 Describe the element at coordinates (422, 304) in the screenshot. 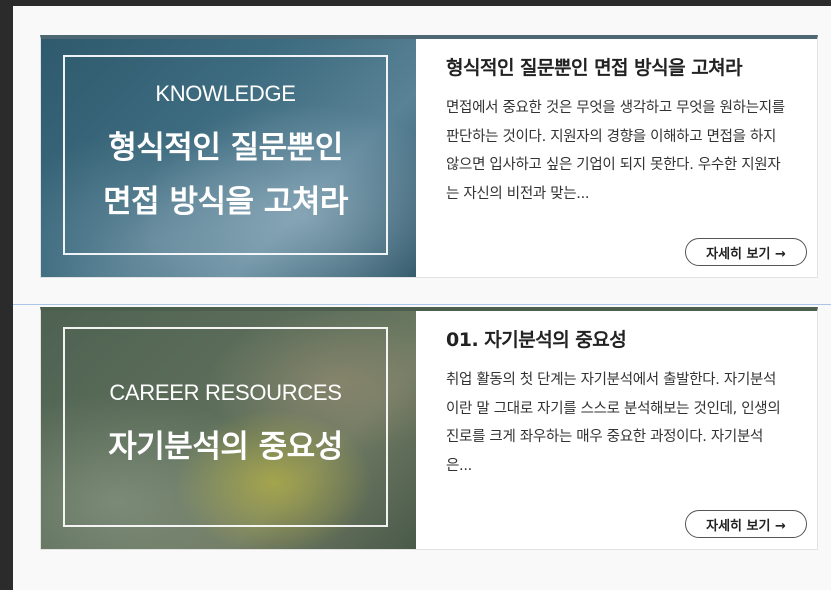

I see `divider` at that location.